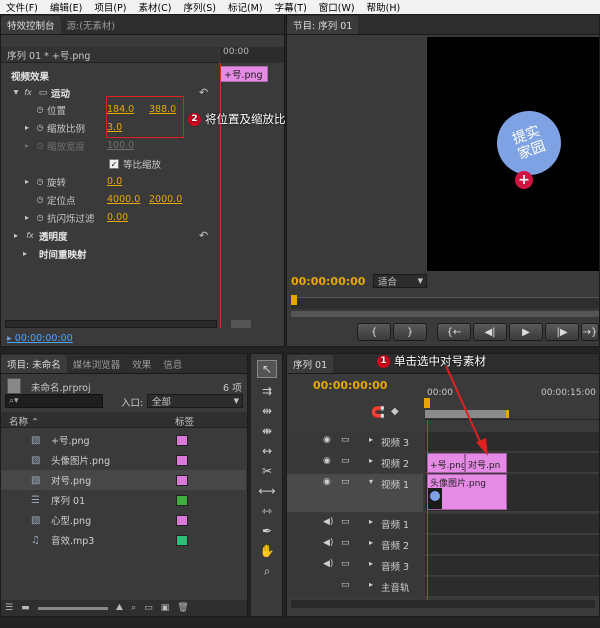 This screenshot has height=628, width=600. I want to click on slip-tool-icon: ⟷, so click(267, 491).